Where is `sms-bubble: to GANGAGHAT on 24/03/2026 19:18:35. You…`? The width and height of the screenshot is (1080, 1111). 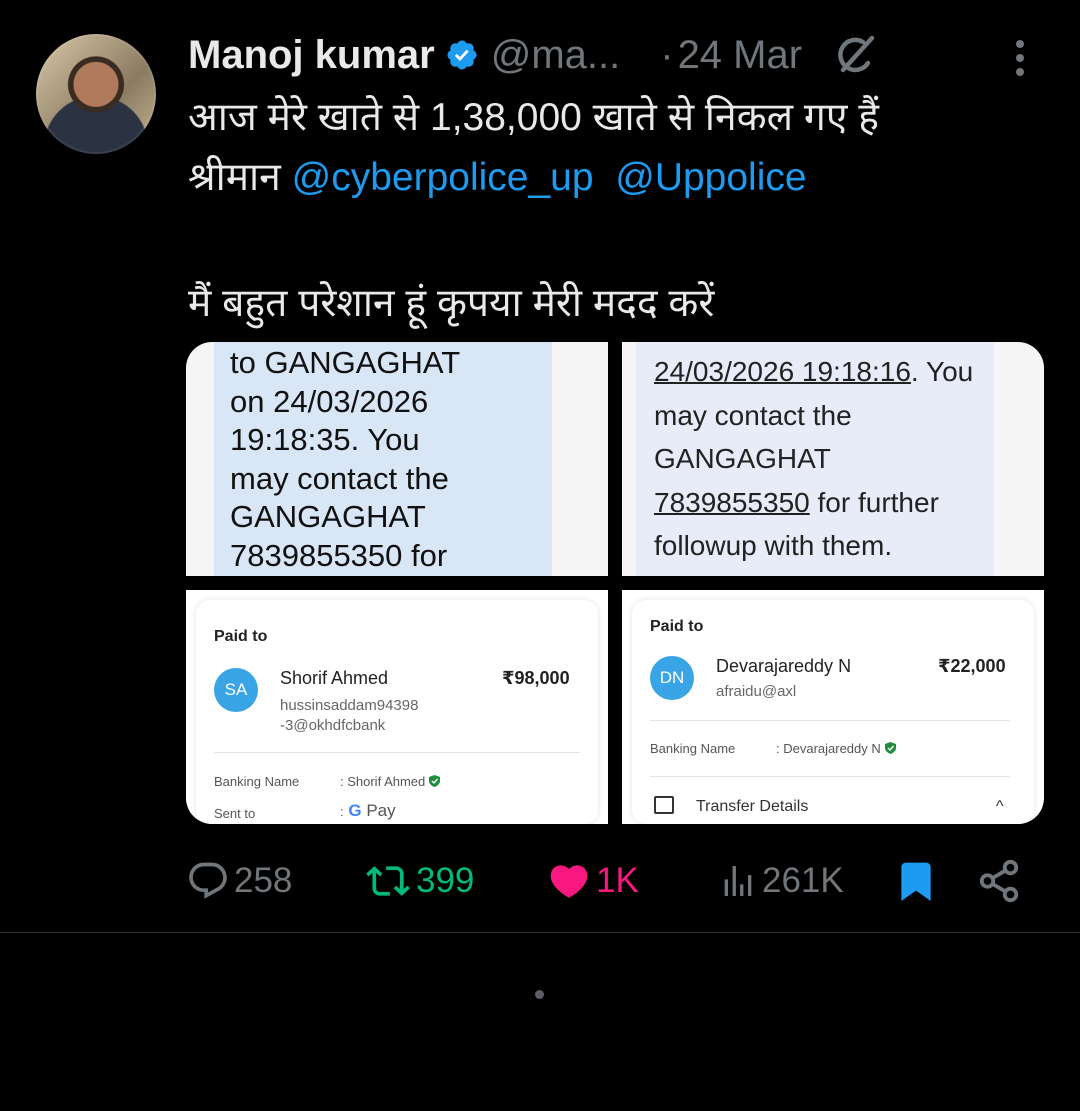
sms-bubble: to GANGAGHAT on 24/03/2026 19:18:35. You… is located at coordinates (383, 459).